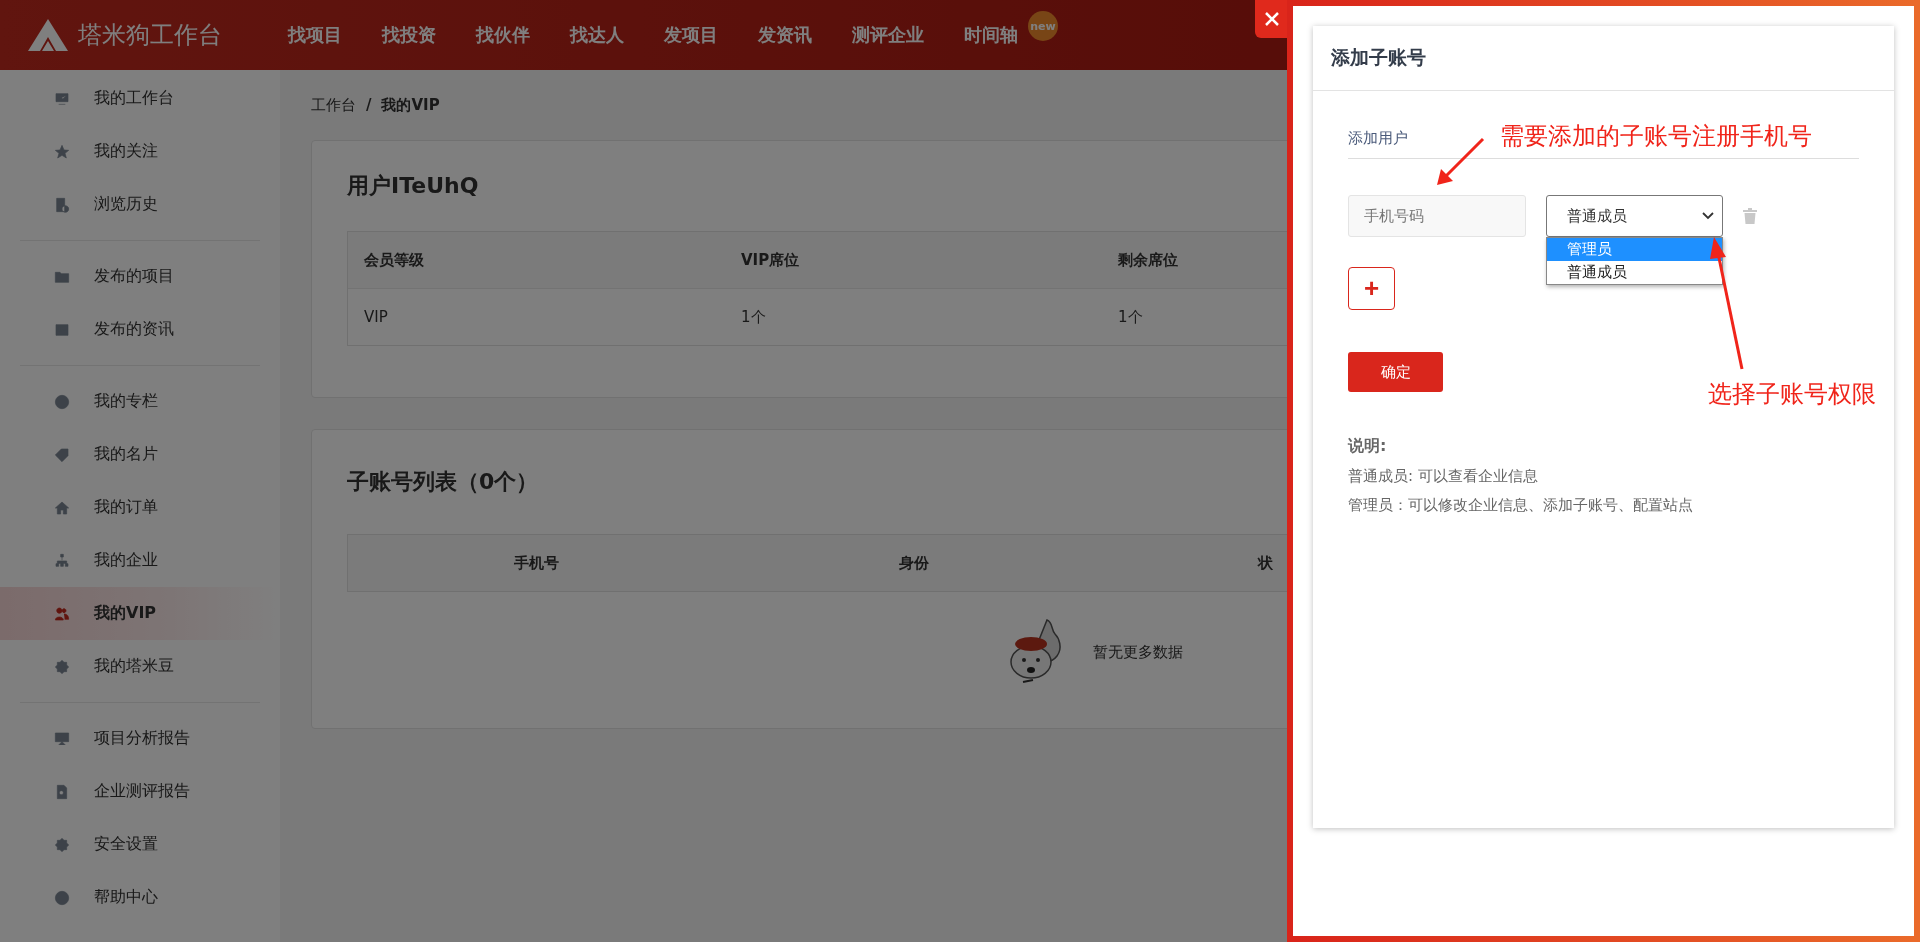  I want to click on breadcrumb-item: 我的VIP, so click(410, 105).